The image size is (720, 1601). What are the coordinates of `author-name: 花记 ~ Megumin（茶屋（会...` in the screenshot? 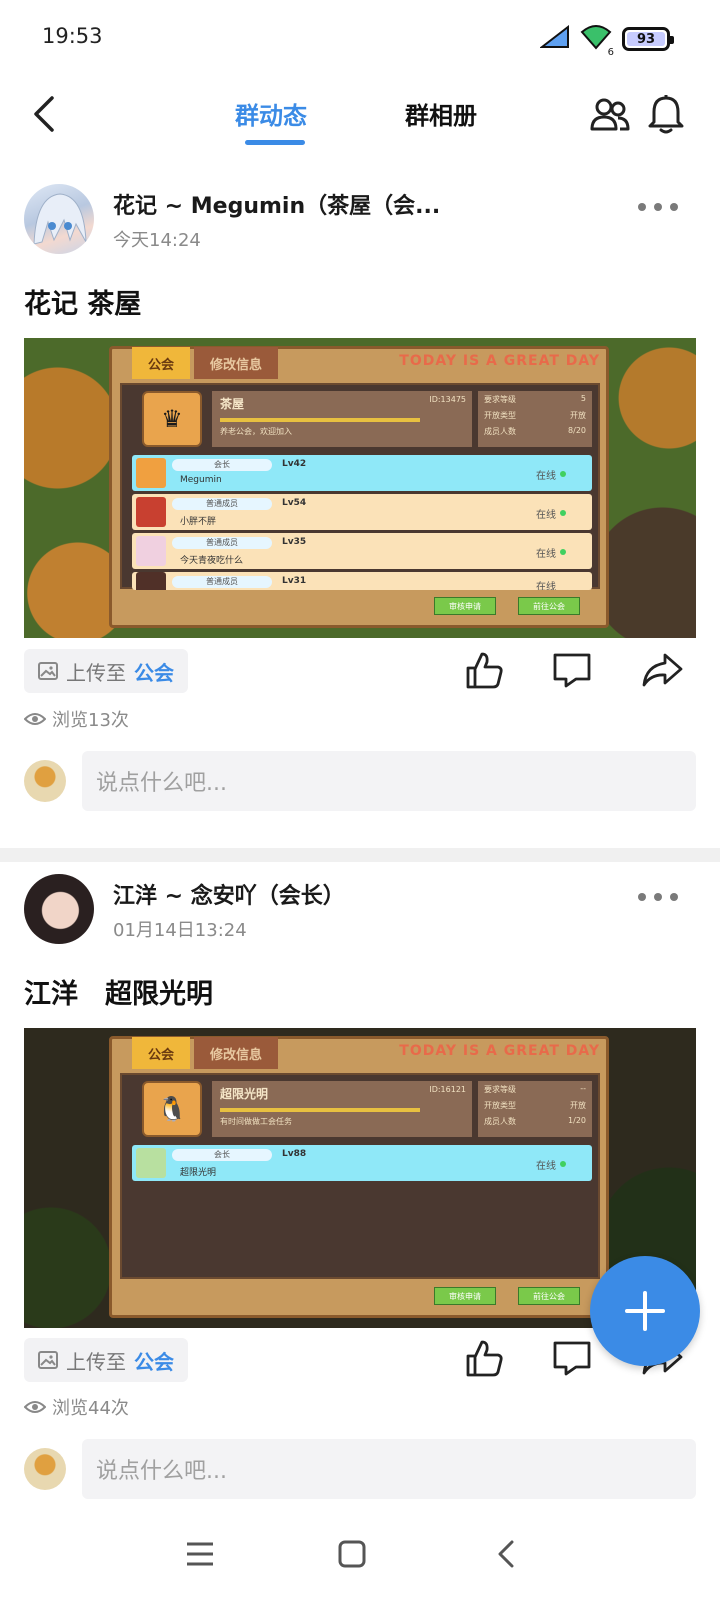 It's located at (276, 204).